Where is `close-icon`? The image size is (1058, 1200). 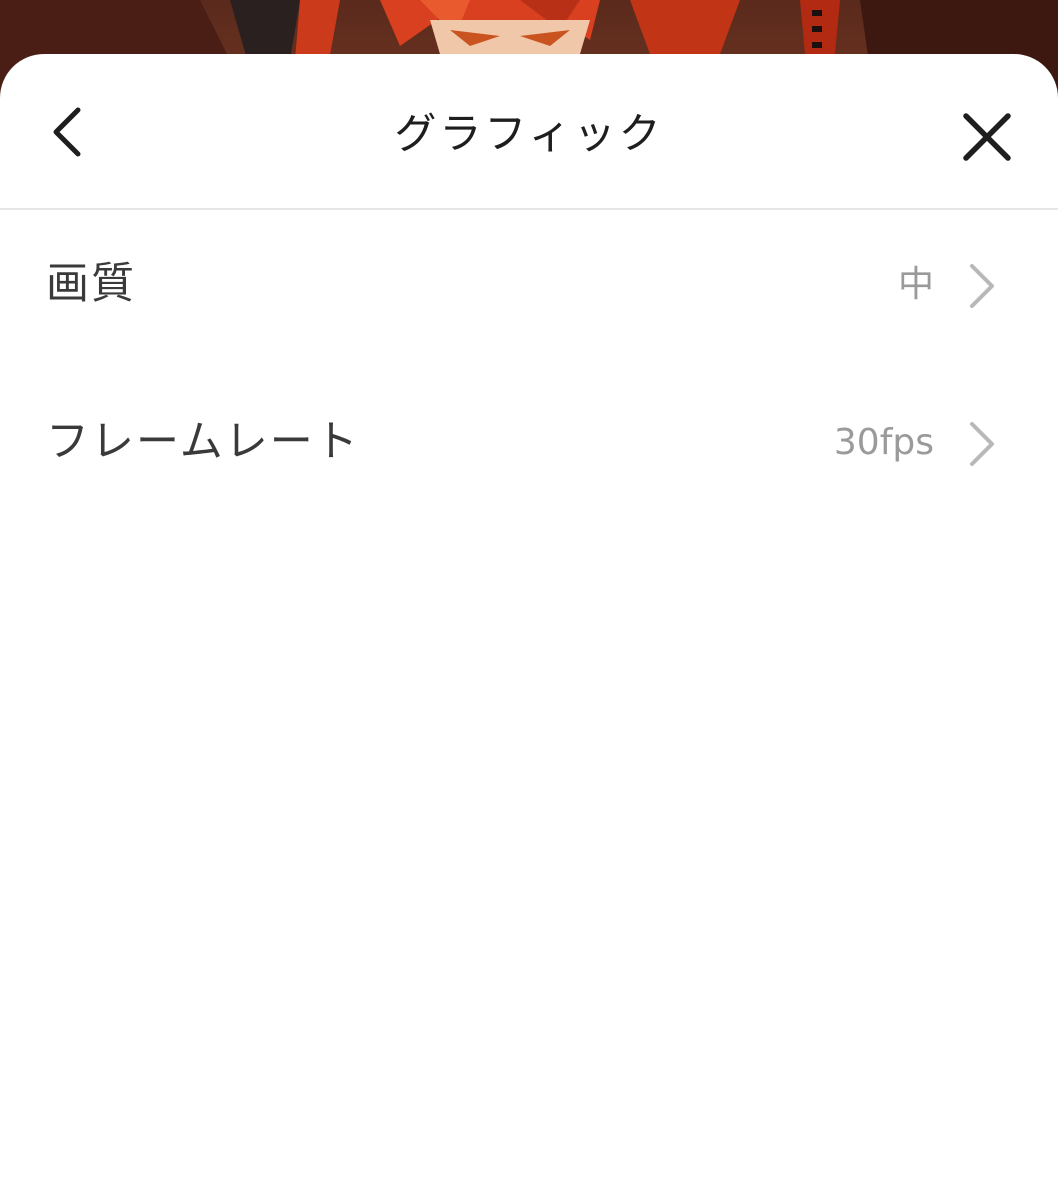
close-icon is located at coordinates (987, 137).